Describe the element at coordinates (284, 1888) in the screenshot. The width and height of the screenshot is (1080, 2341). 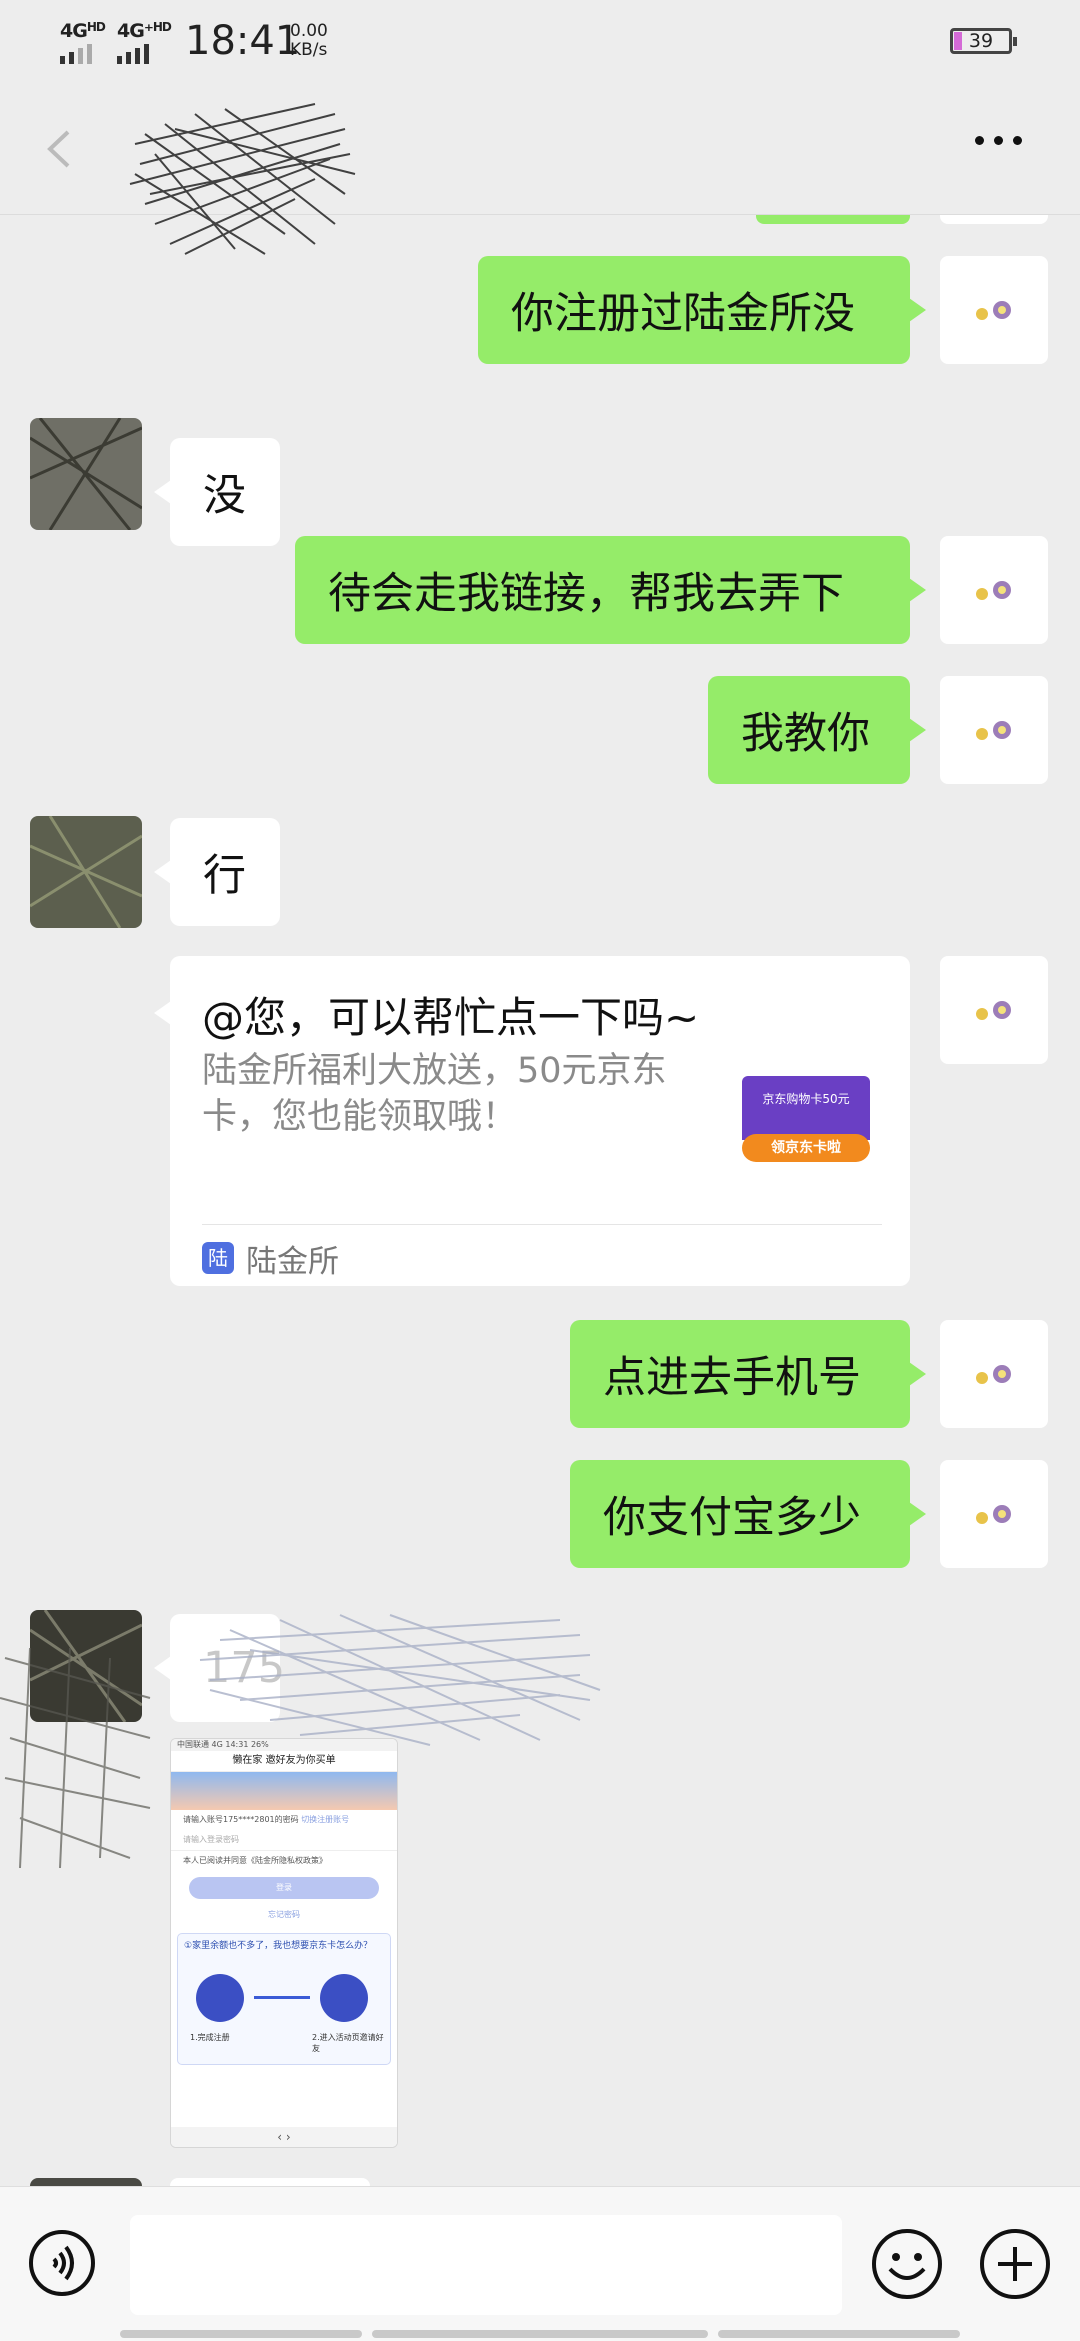
I see `screenshot-login-button: 登录` at that location.